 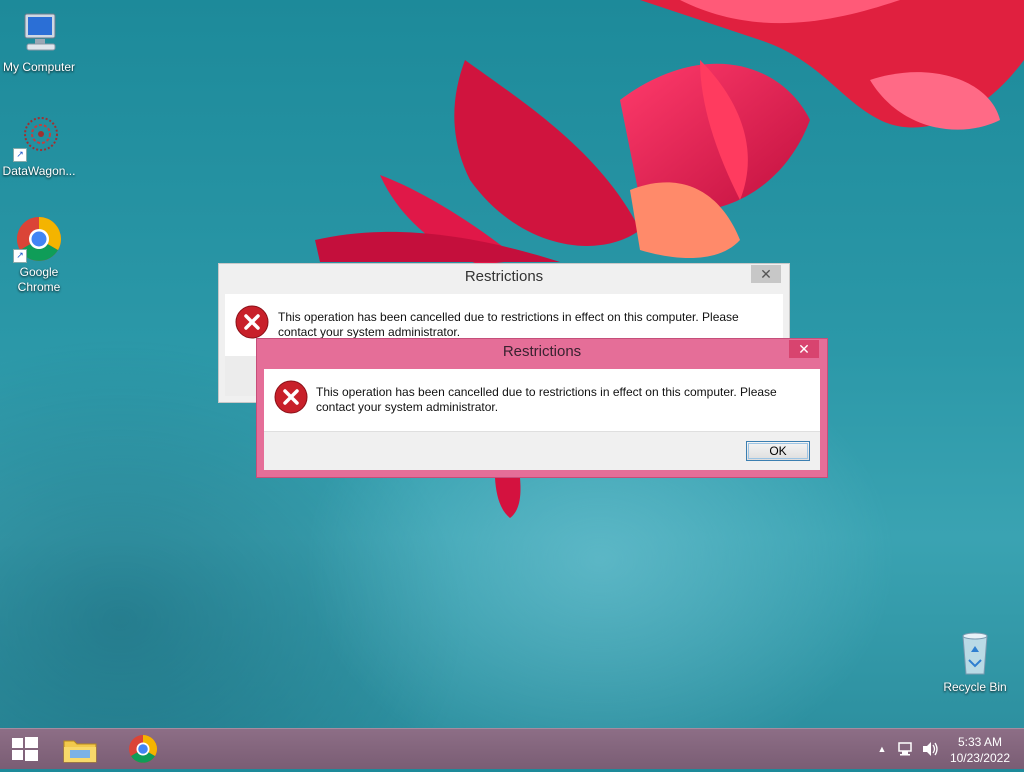 What do you see at coordinates (39, 34) in the screenshot?
I see `computer-icon` at bounding box center [39, 34].